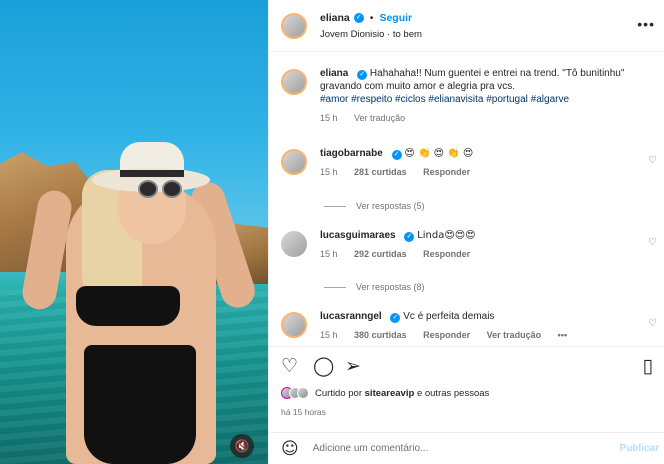 This screenshot has height=464, width=664. I want to click on comment-text: 😍 👏 😍 👏 😍, so click(439, 153).